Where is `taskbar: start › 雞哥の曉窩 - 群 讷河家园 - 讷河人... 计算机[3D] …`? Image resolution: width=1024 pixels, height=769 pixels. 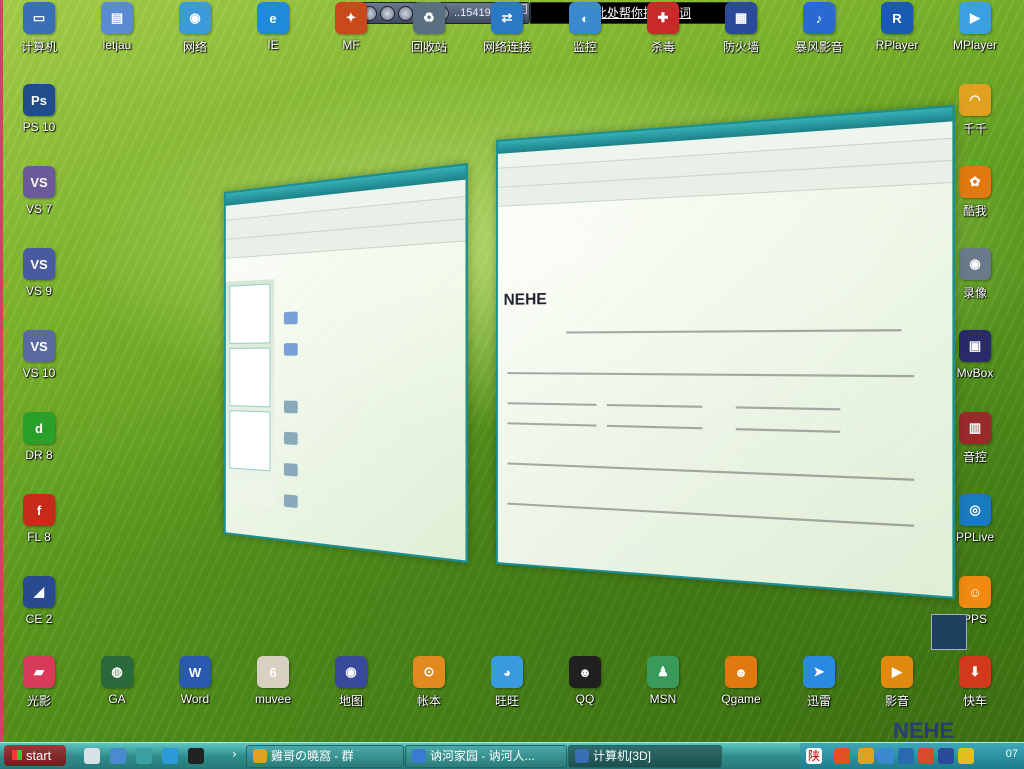
taskbar: start › 雞哥の曉窩 - 群 讷河家园 - 讷河人... 计算机[3D] … is located at coordinates (512, 755).